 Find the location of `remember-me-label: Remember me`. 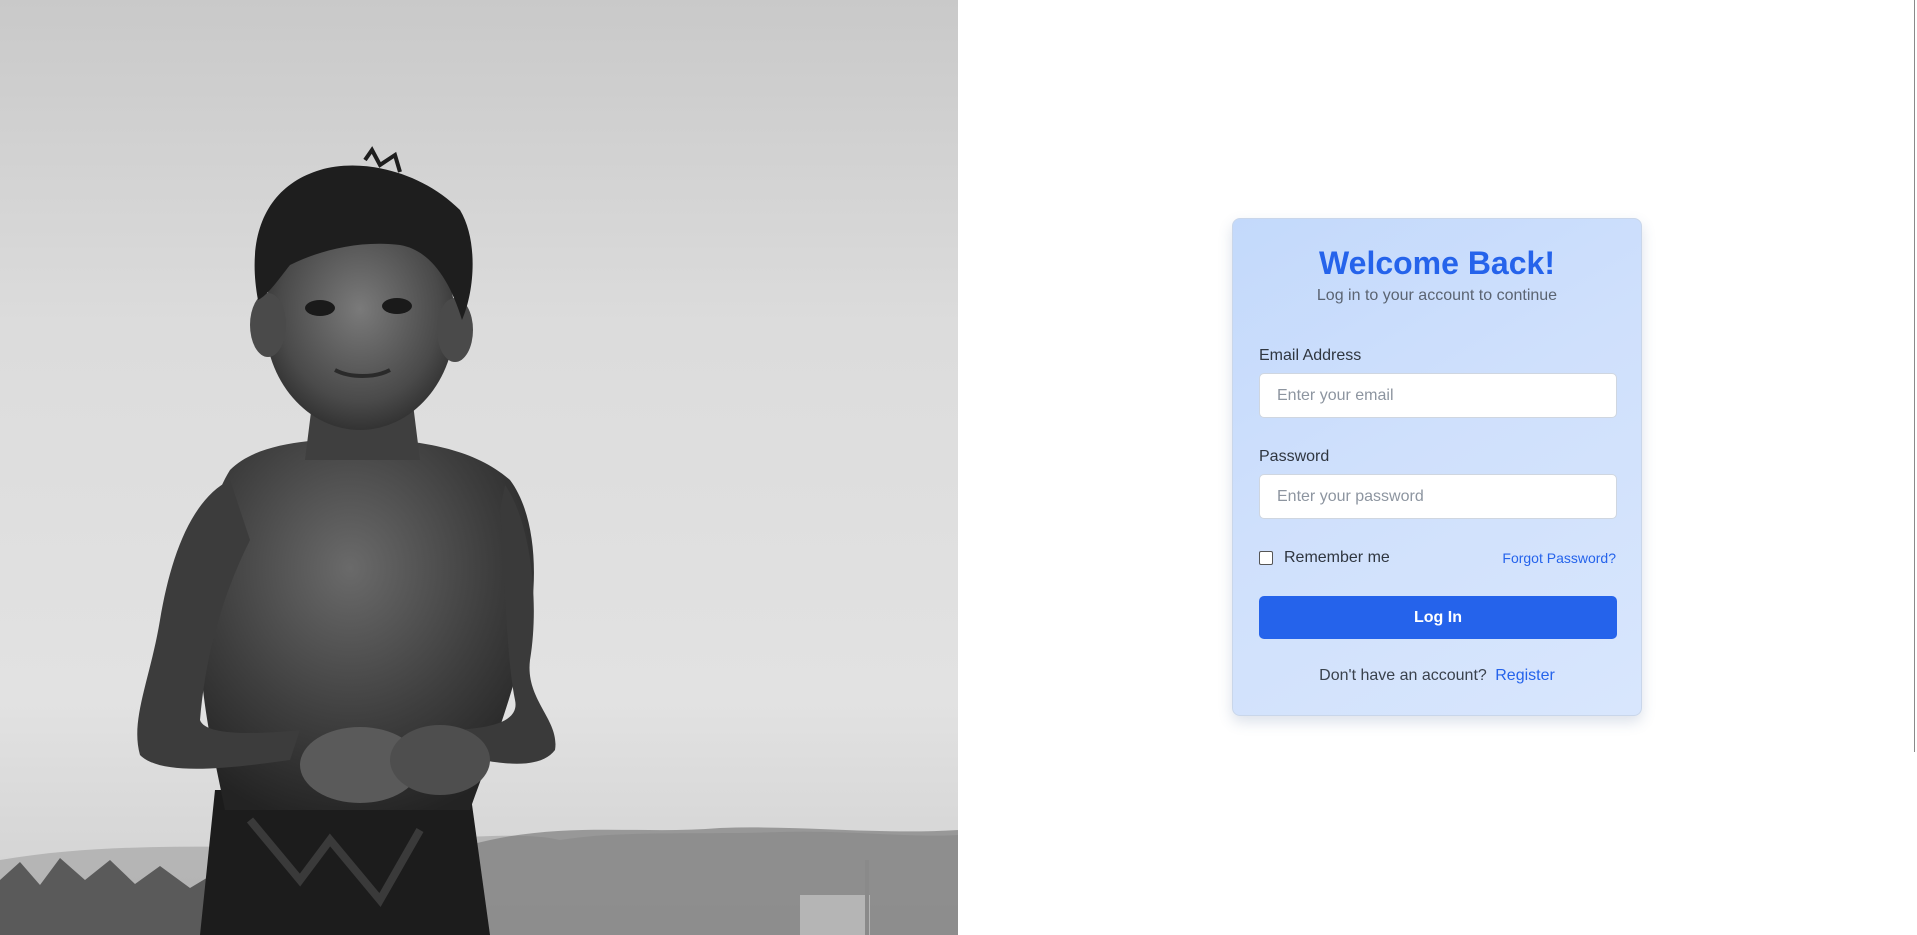

remember-me-label: Remember me is located at coordinates (1337, 558).